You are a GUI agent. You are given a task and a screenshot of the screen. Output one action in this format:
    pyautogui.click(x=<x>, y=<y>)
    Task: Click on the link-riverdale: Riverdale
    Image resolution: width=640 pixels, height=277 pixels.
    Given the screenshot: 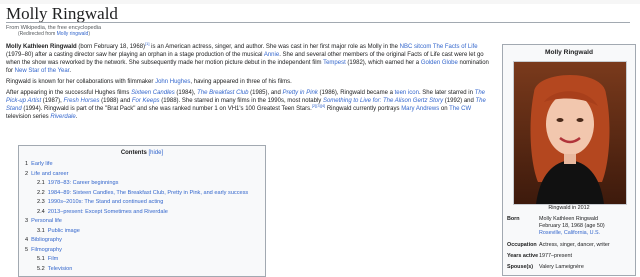 What is the action you would take?
    pyautogui.click(x=62, y=117)
    